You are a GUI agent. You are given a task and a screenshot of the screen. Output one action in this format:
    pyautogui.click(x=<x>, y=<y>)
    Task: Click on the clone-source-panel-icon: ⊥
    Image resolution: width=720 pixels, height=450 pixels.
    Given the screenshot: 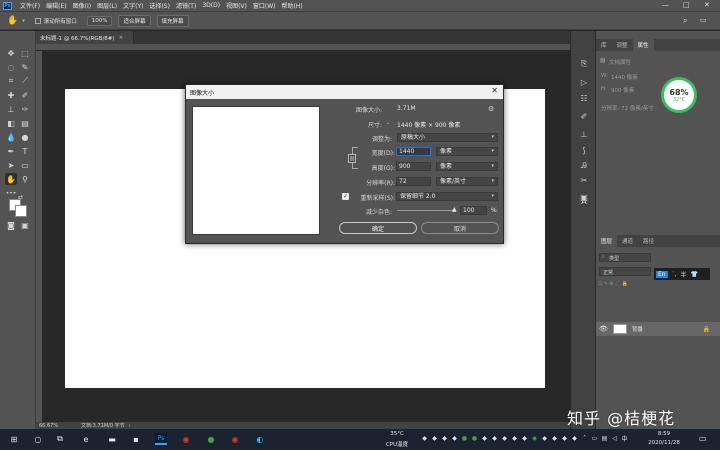 What is the action you would take?
    pyautogui.click(x=584, y=134)
    